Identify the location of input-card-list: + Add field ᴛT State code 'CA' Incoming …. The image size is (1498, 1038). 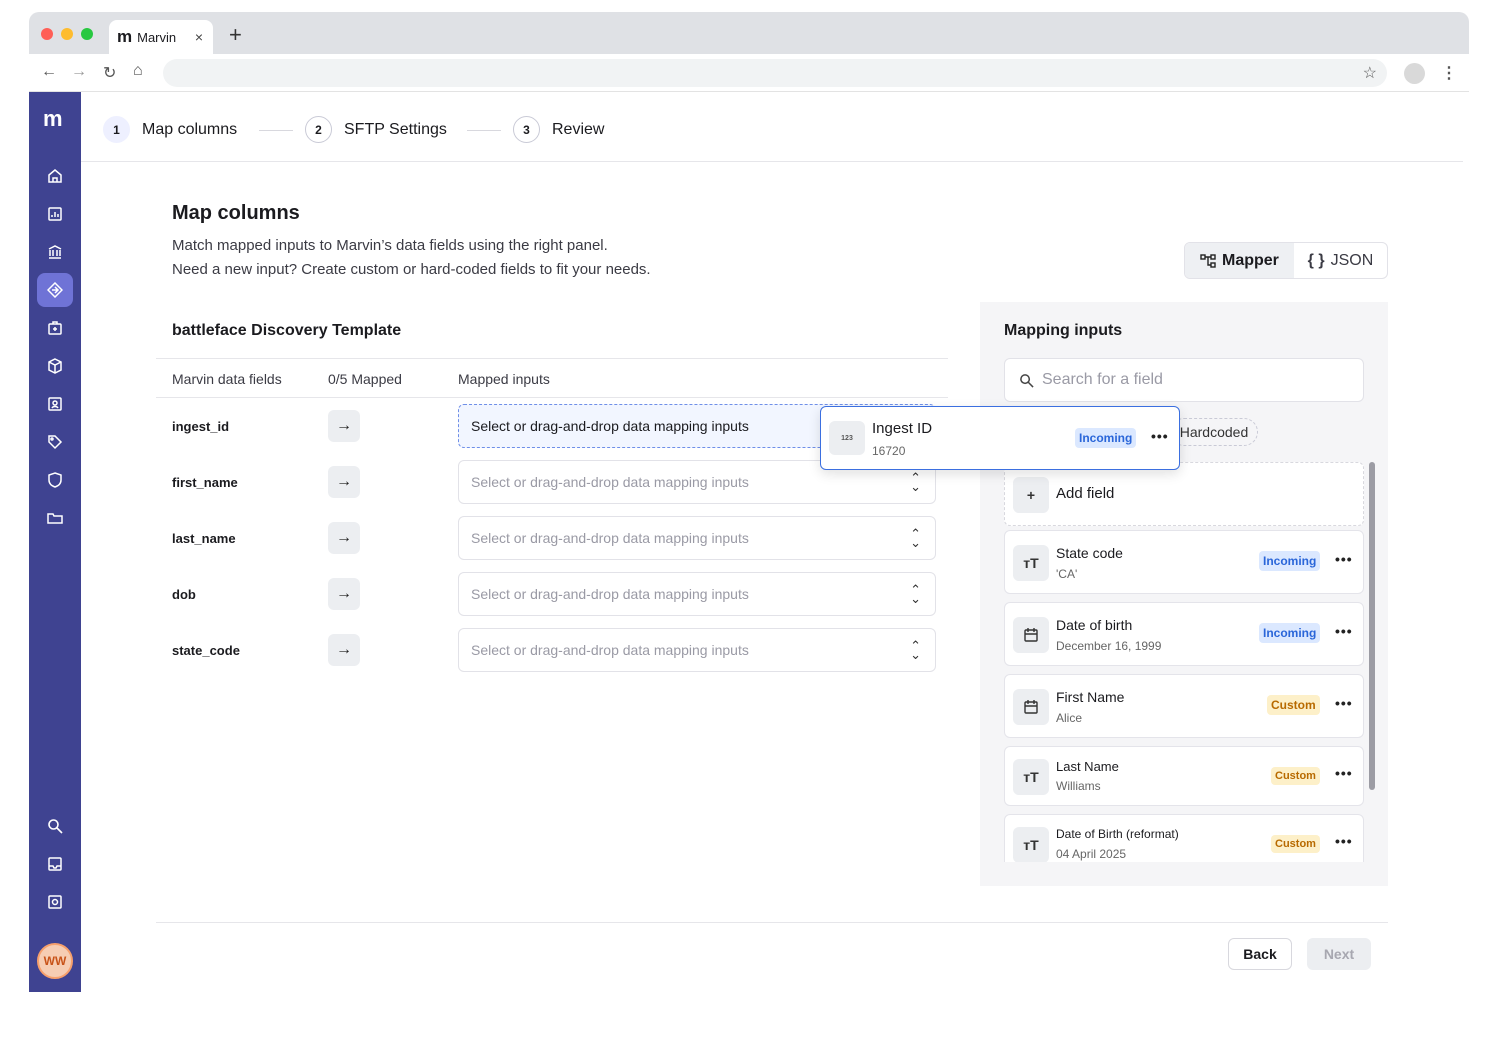
(1184, 662).